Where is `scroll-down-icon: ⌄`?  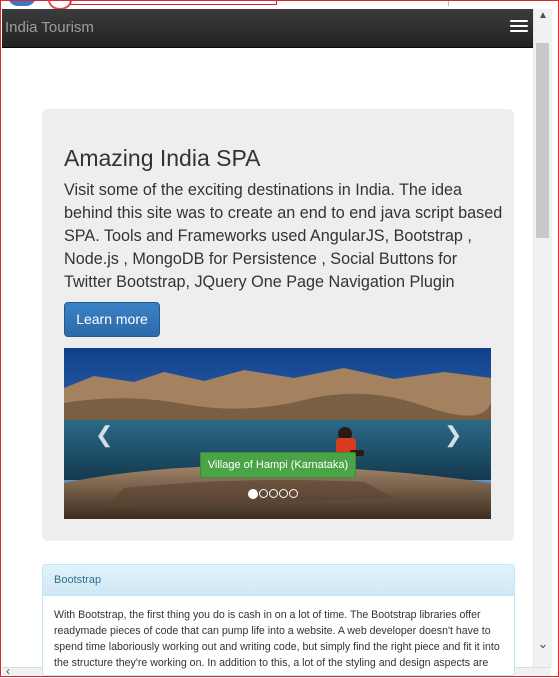
scroll-down-icon: ⌄ is located at coordinates (543, 644).